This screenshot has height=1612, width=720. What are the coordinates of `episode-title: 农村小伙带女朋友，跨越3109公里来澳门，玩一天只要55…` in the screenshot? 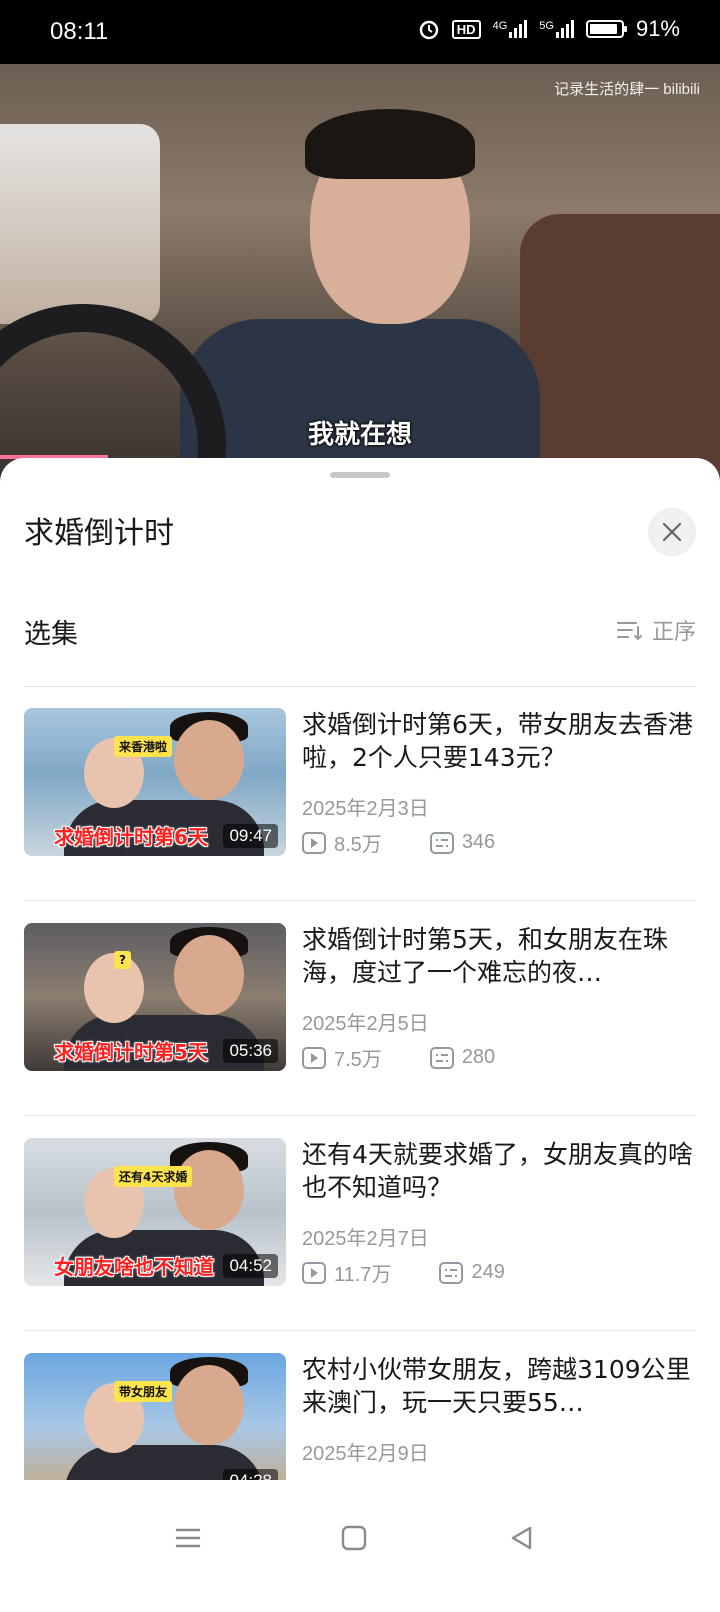 It's located at (496, 1386).